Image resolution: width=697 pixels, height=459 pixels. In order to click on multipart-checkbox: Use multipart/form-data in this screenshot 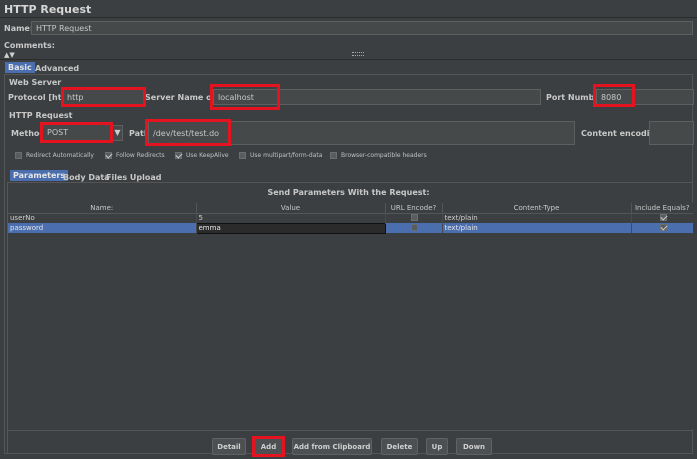, I will do `click(280, 155)`.